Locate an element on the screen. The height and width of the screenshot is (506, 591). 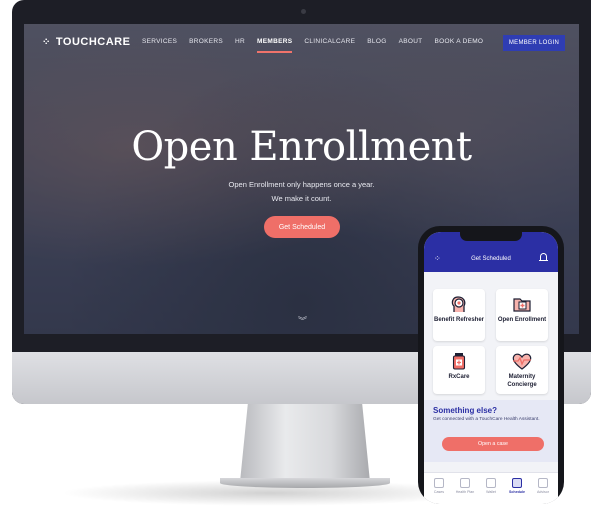
open-a-case-button: Open a case is located at coordinates (493, 444).